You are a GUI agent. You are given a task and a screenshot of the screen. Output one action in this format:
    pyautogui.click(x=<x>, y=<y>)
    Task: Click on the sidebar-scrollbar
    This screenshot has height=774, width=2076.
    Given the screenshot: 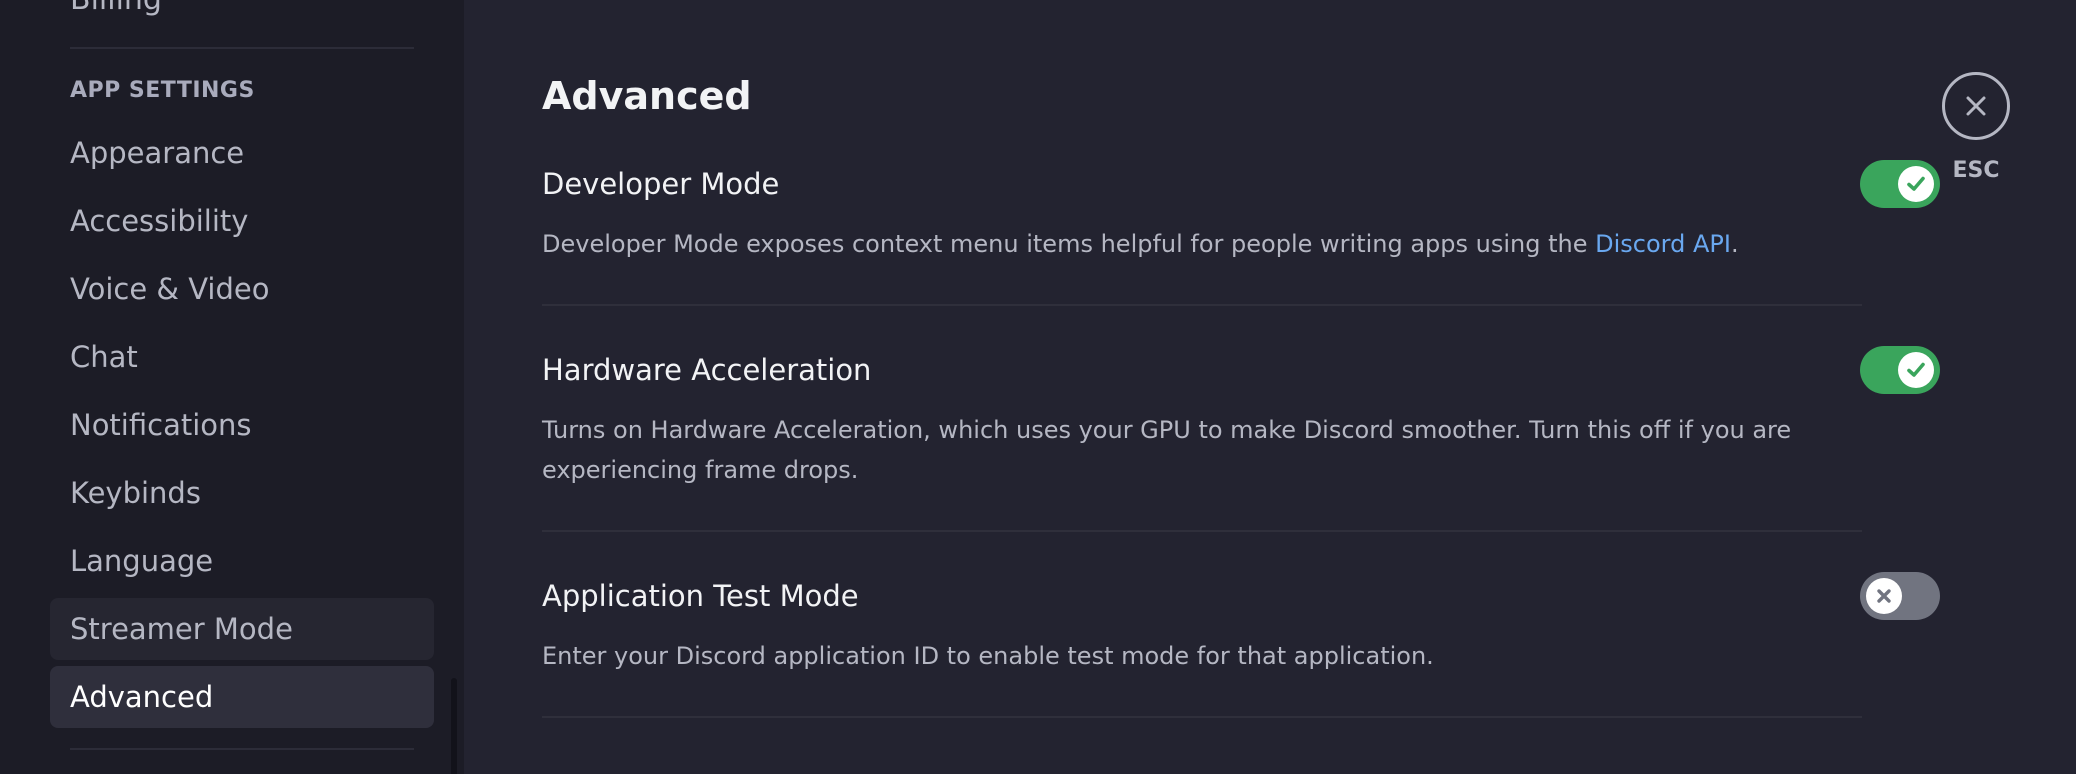 What is the action you would take?
    pyautogui.click(x=454, y=726)
    